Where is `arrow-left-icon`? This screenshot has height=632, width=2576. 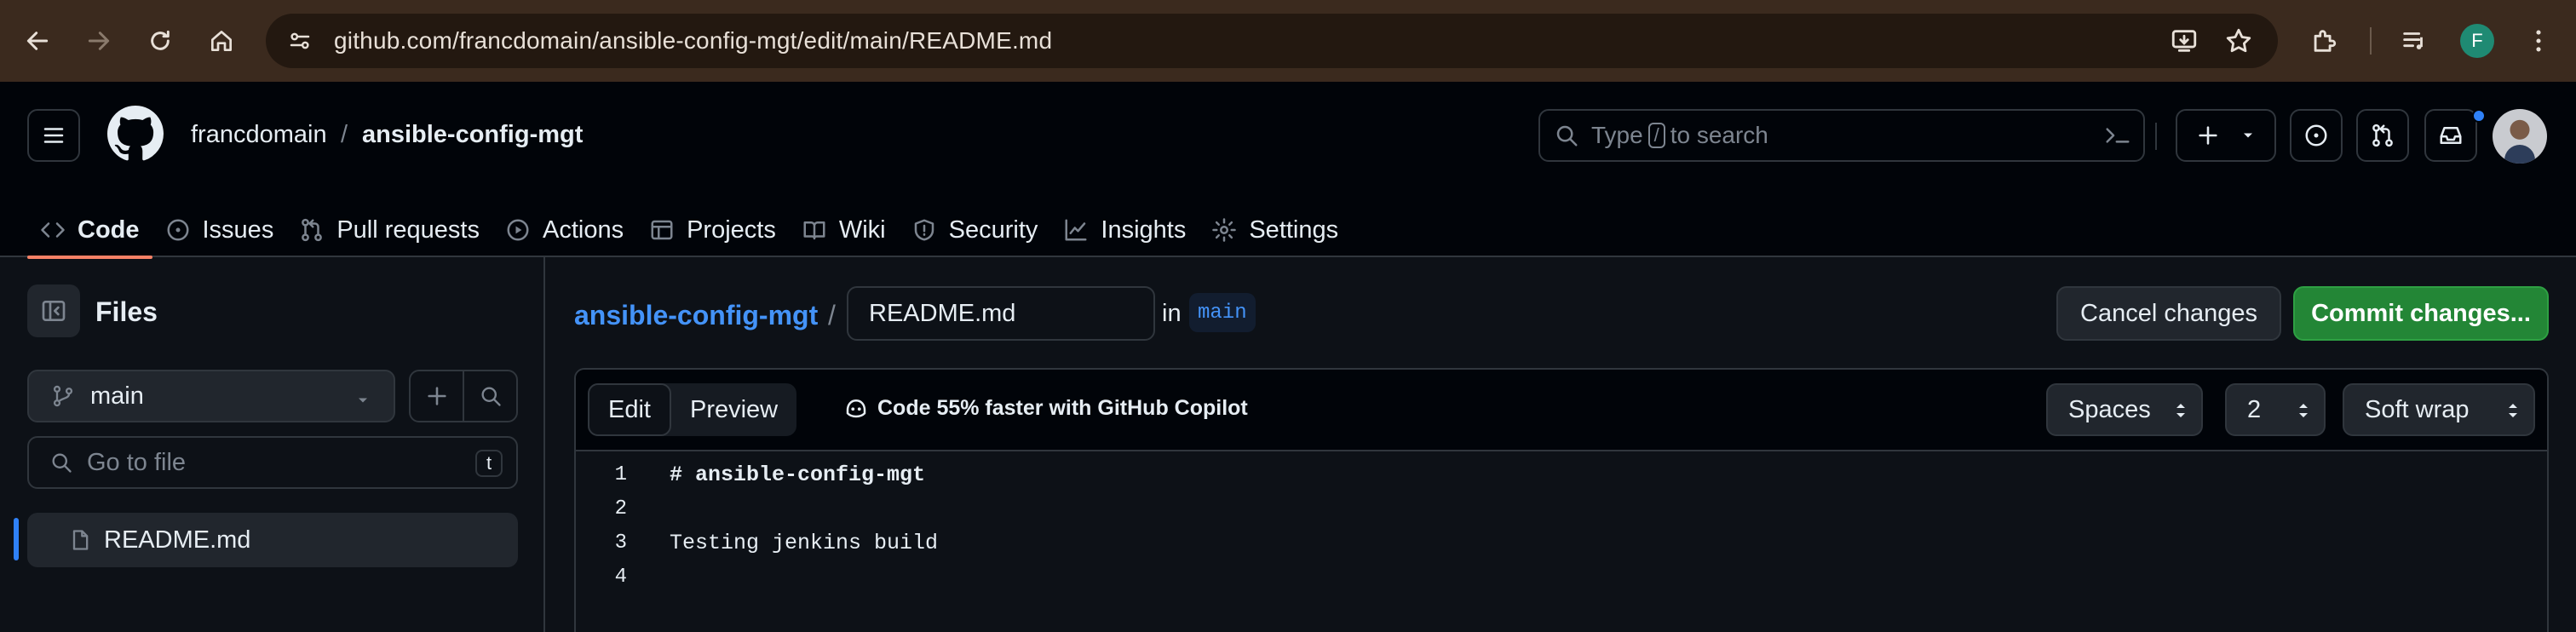 arrow-left-icon is located at coordinates (38, 41).